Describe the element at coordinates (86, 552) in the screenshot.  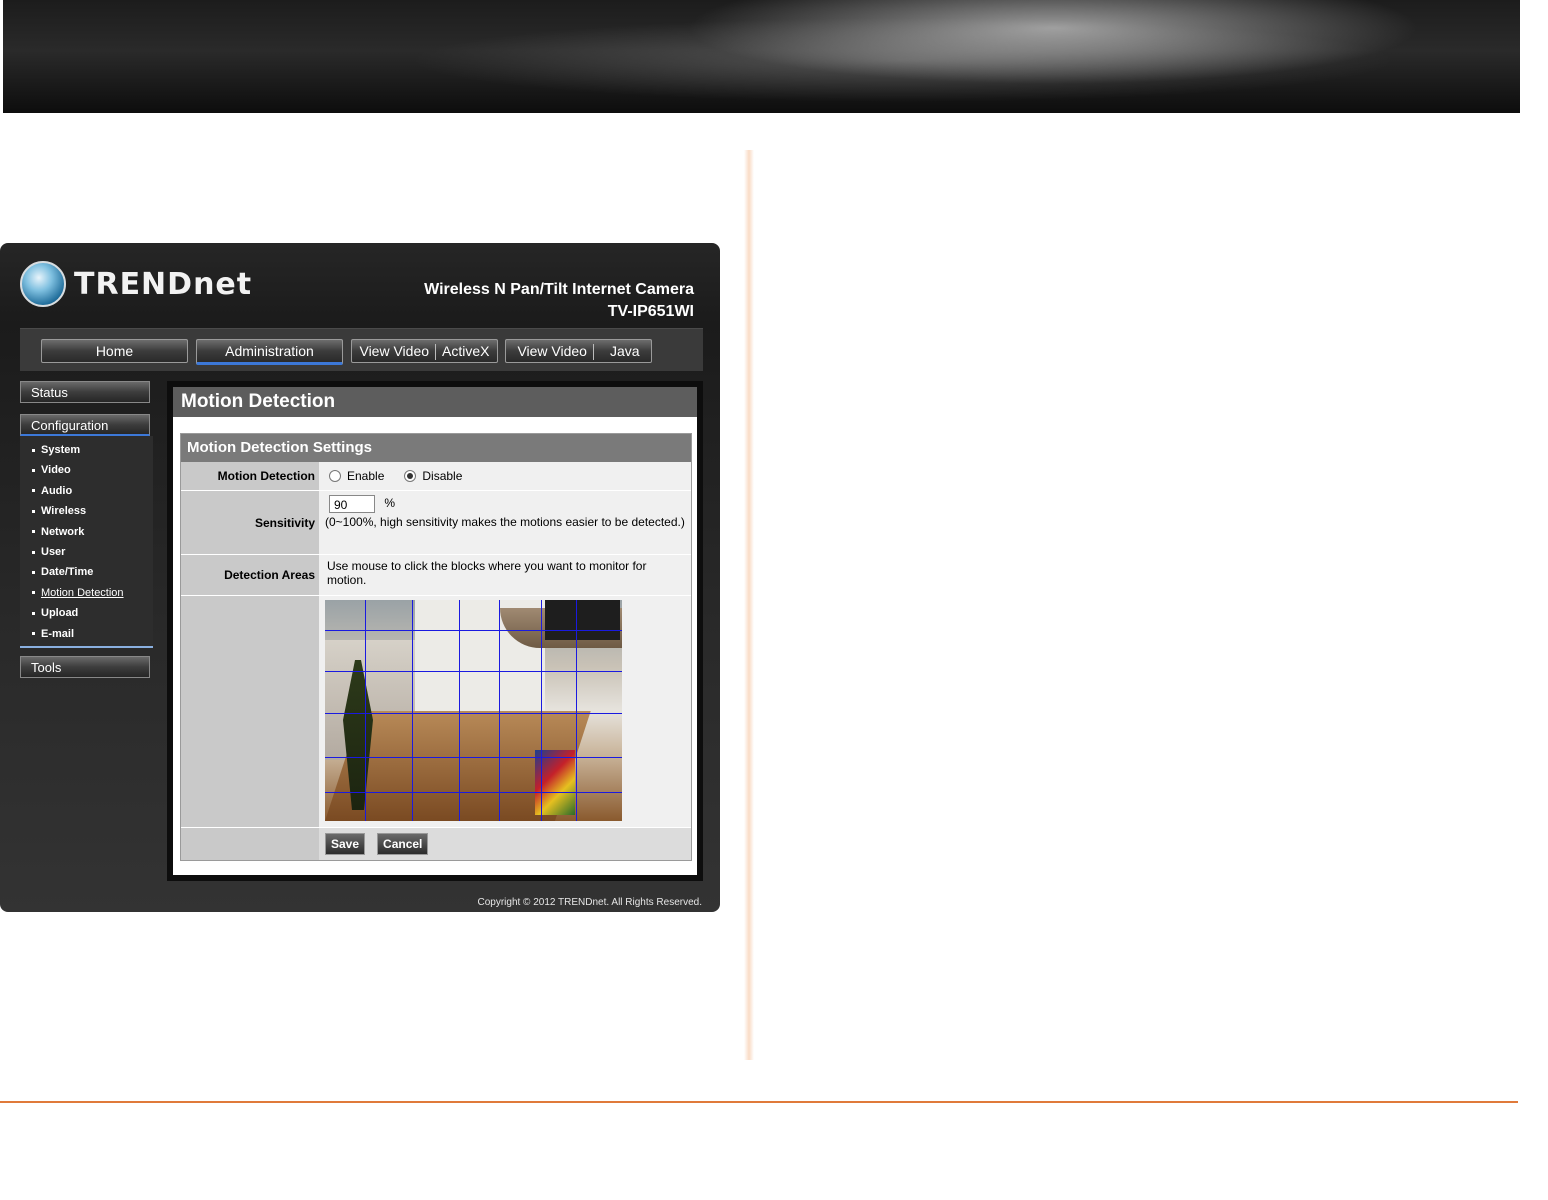
I see `sidebar-item-user: User` at that location.